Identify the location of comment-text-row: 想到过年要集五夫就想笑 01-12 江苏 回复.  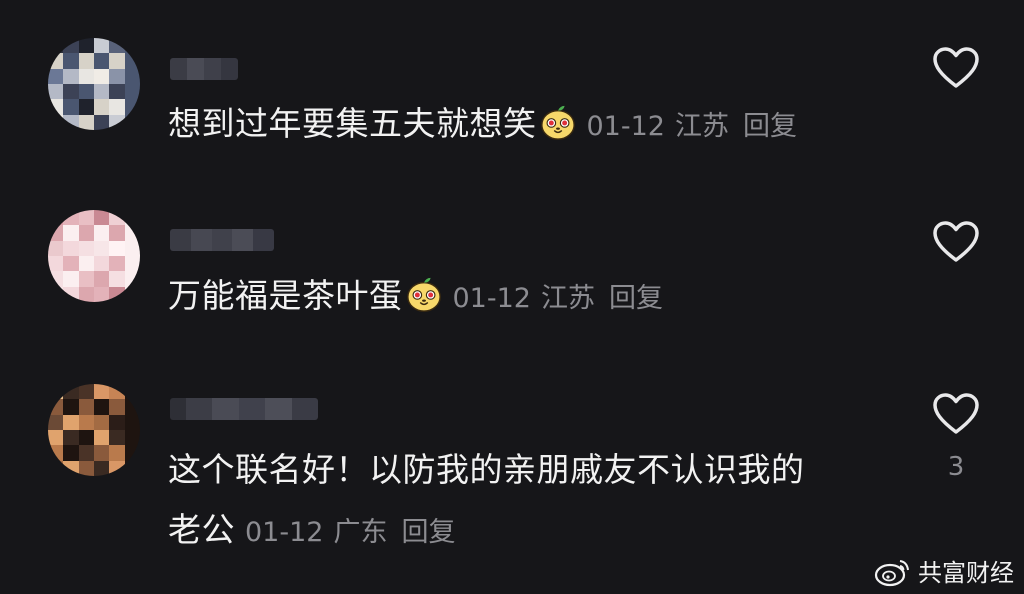
(482, 125).